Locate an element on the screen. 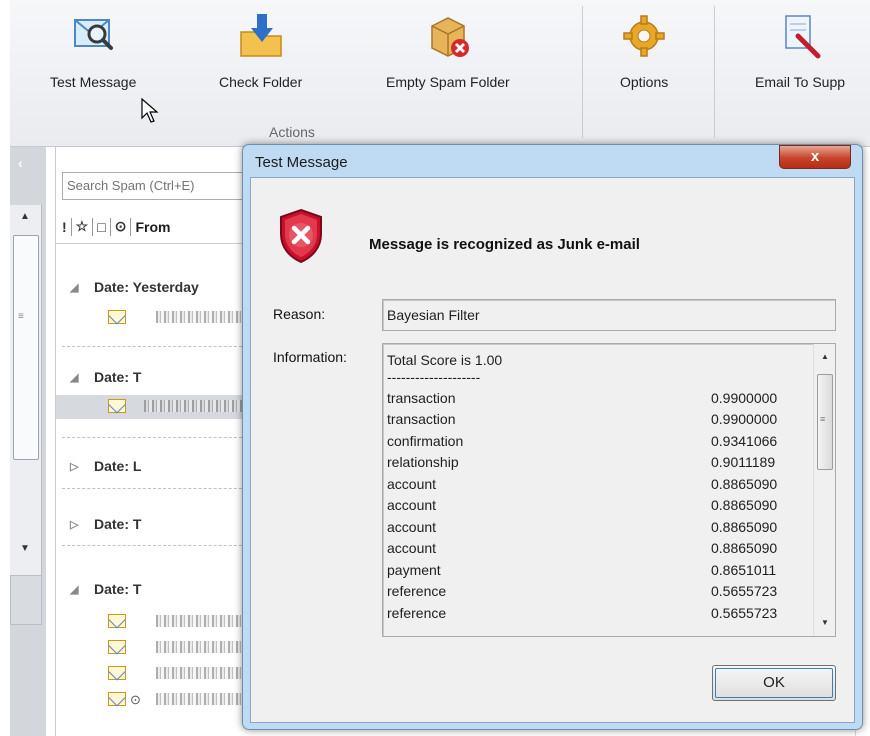 This screenshot has width=870, height=736. search-input: Search Spam (Ctrl+E) is located at coordinates (157, 186).